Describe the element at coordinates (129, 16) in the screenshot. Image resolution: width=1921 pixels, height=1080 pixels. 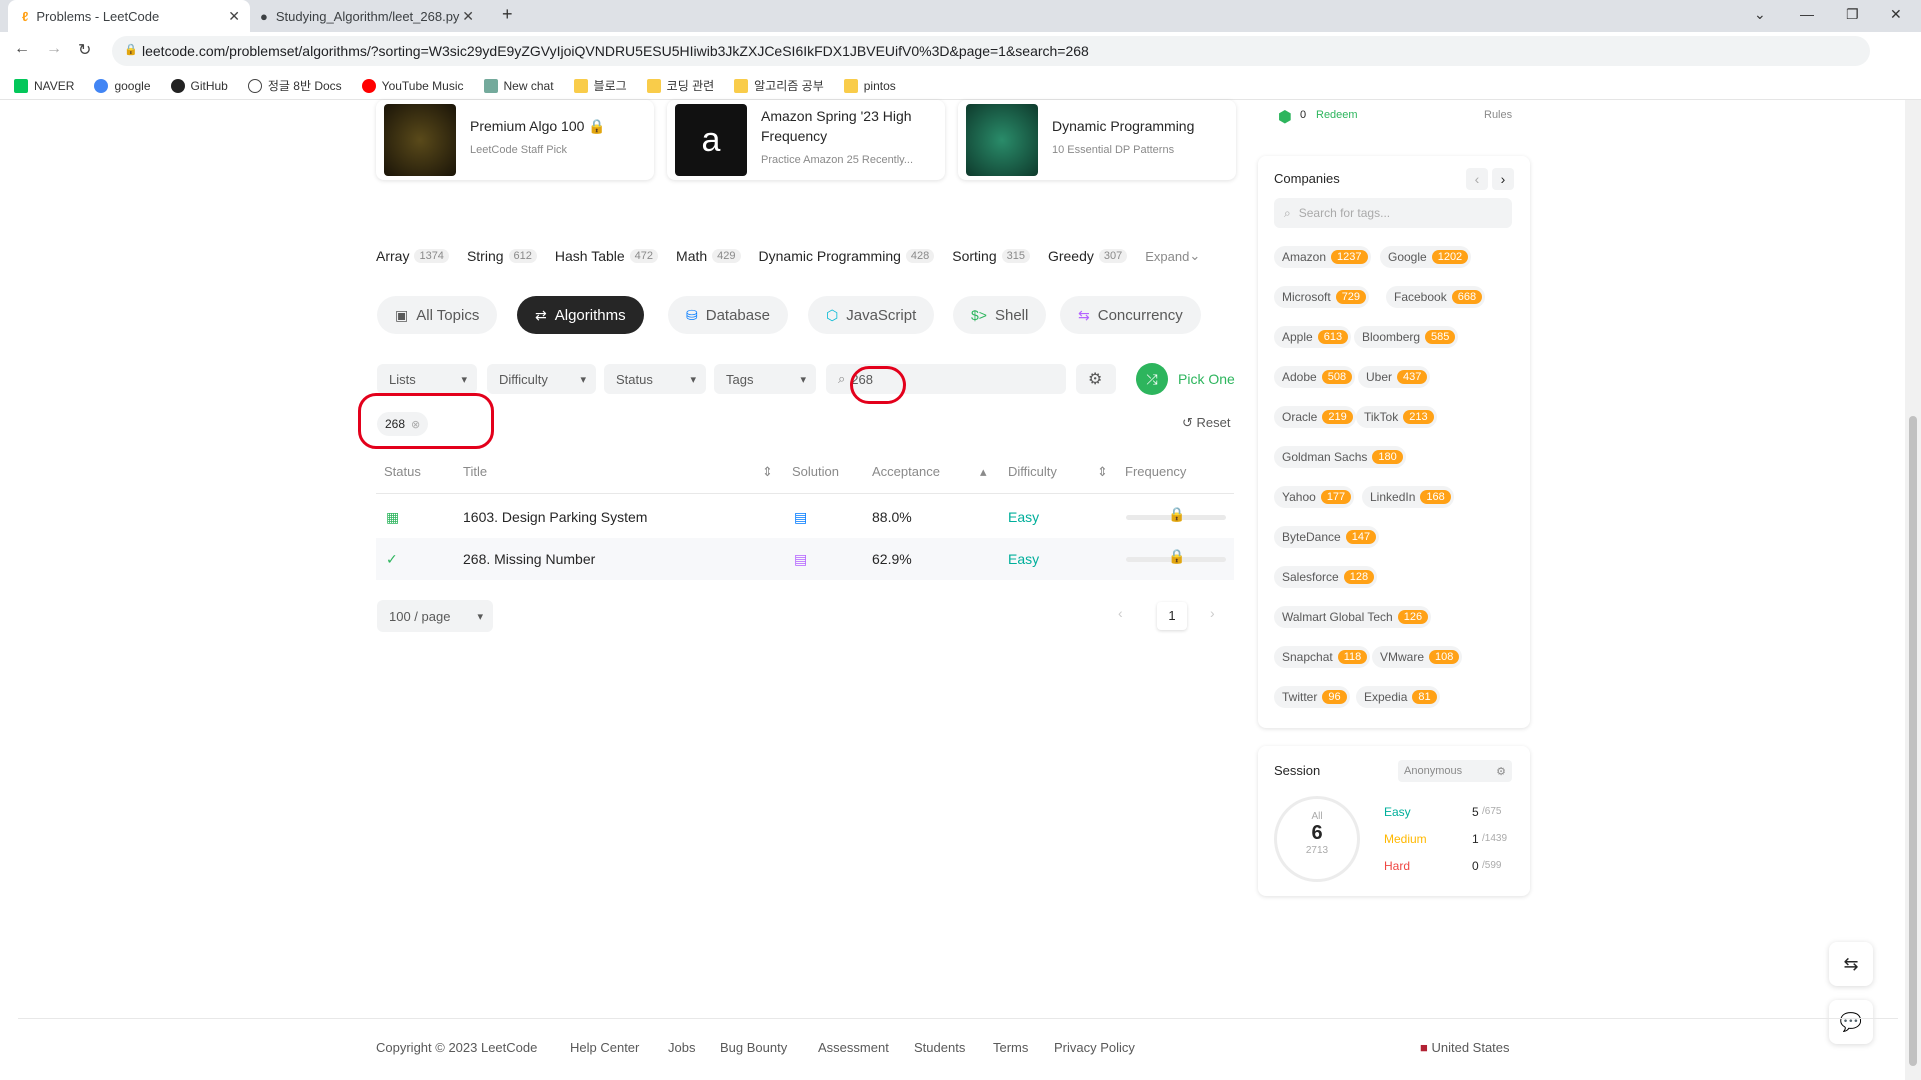
I see `tab-leetcode: ℓ Problems - LeetCode ✕` at that location.